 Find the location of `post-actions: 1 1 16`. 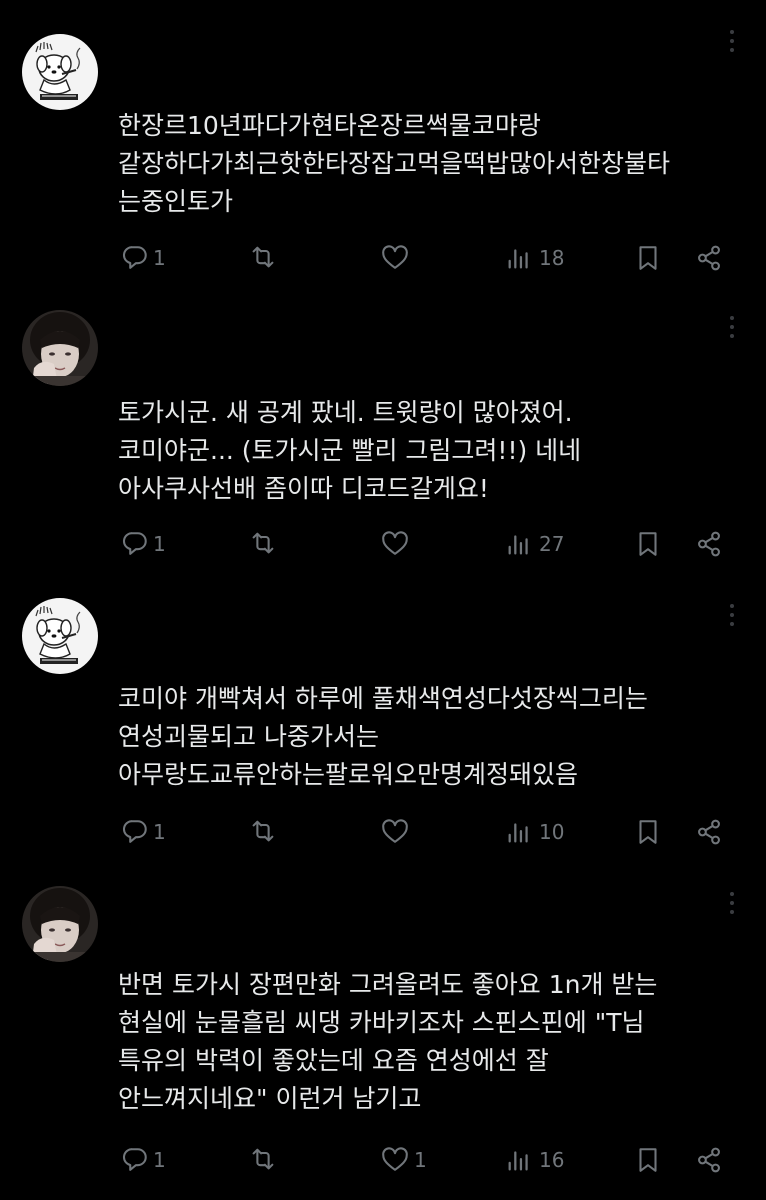

post-actions: 1 1 16 is located at coordinates (383, 1160).